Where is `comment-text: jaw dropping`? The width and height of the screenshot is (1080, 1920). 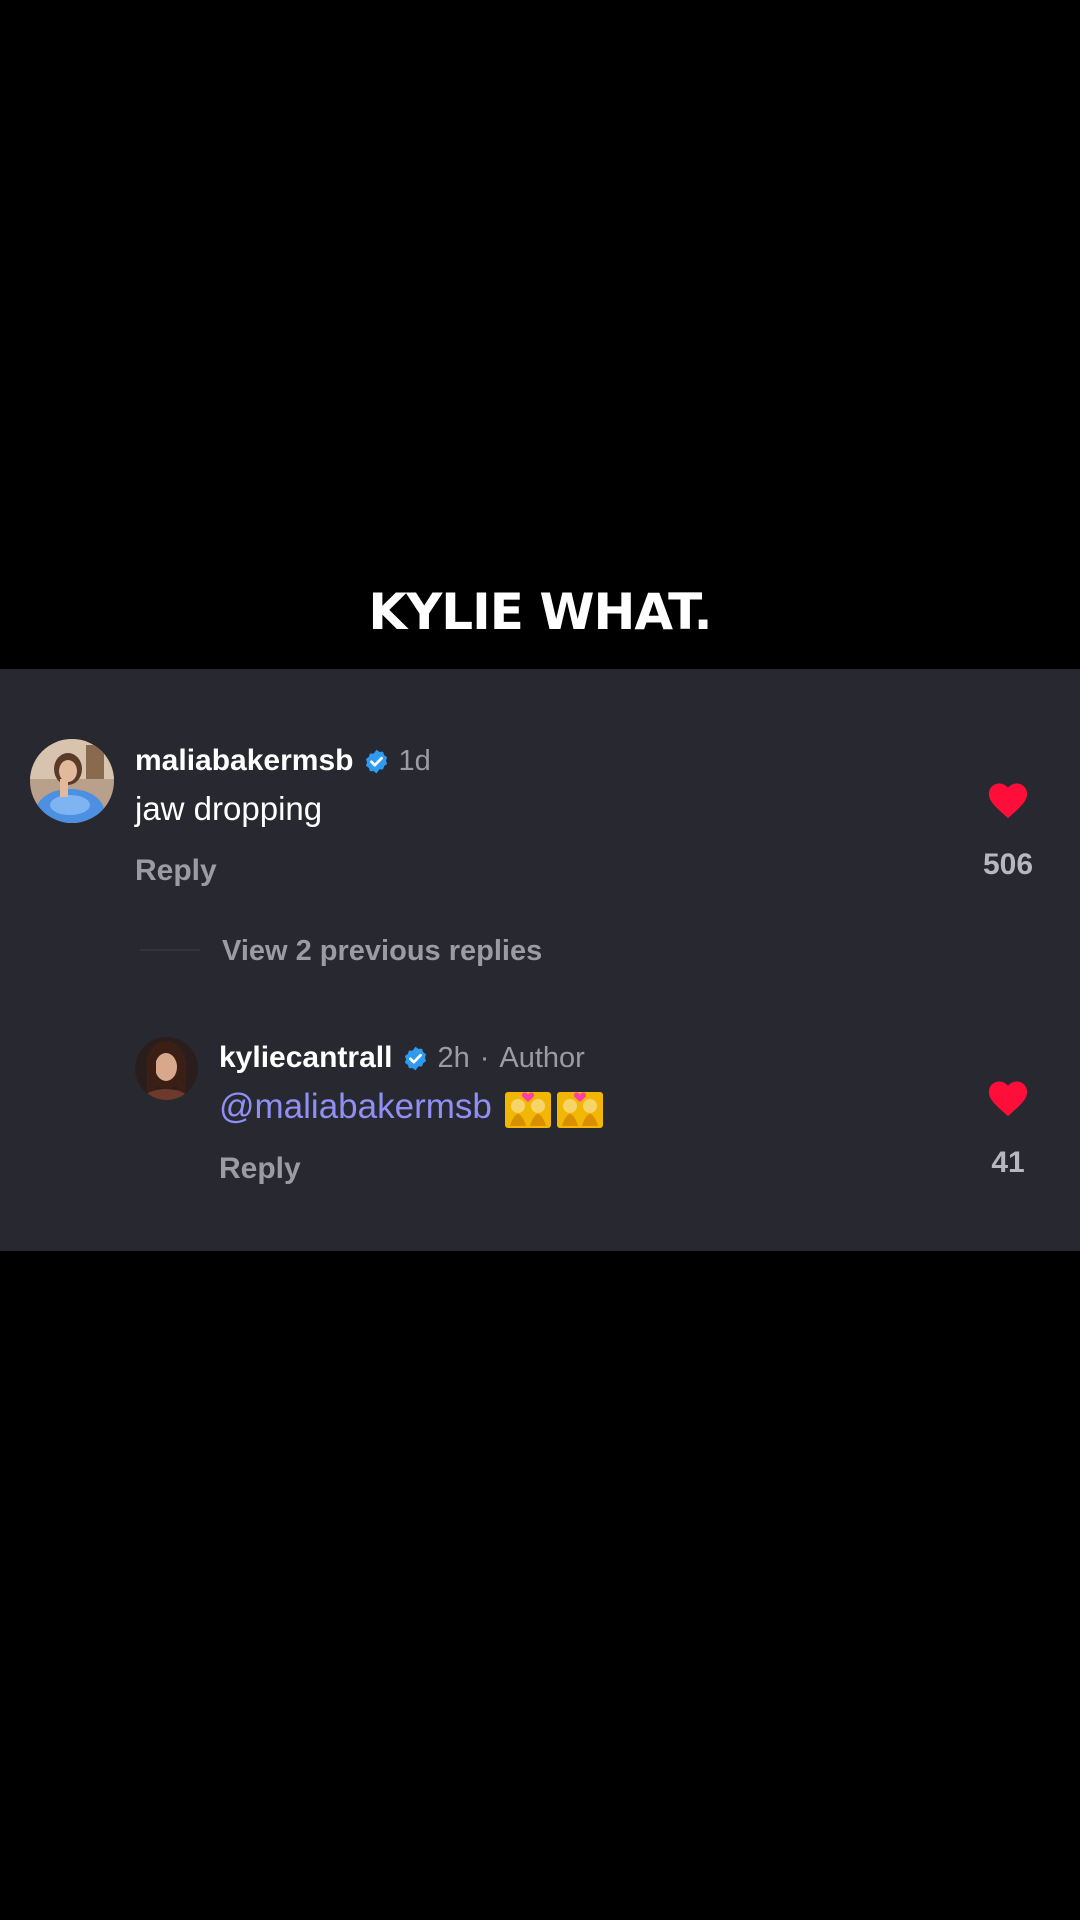
comment-text: jaw dropping is located at coordinates (229, 808).